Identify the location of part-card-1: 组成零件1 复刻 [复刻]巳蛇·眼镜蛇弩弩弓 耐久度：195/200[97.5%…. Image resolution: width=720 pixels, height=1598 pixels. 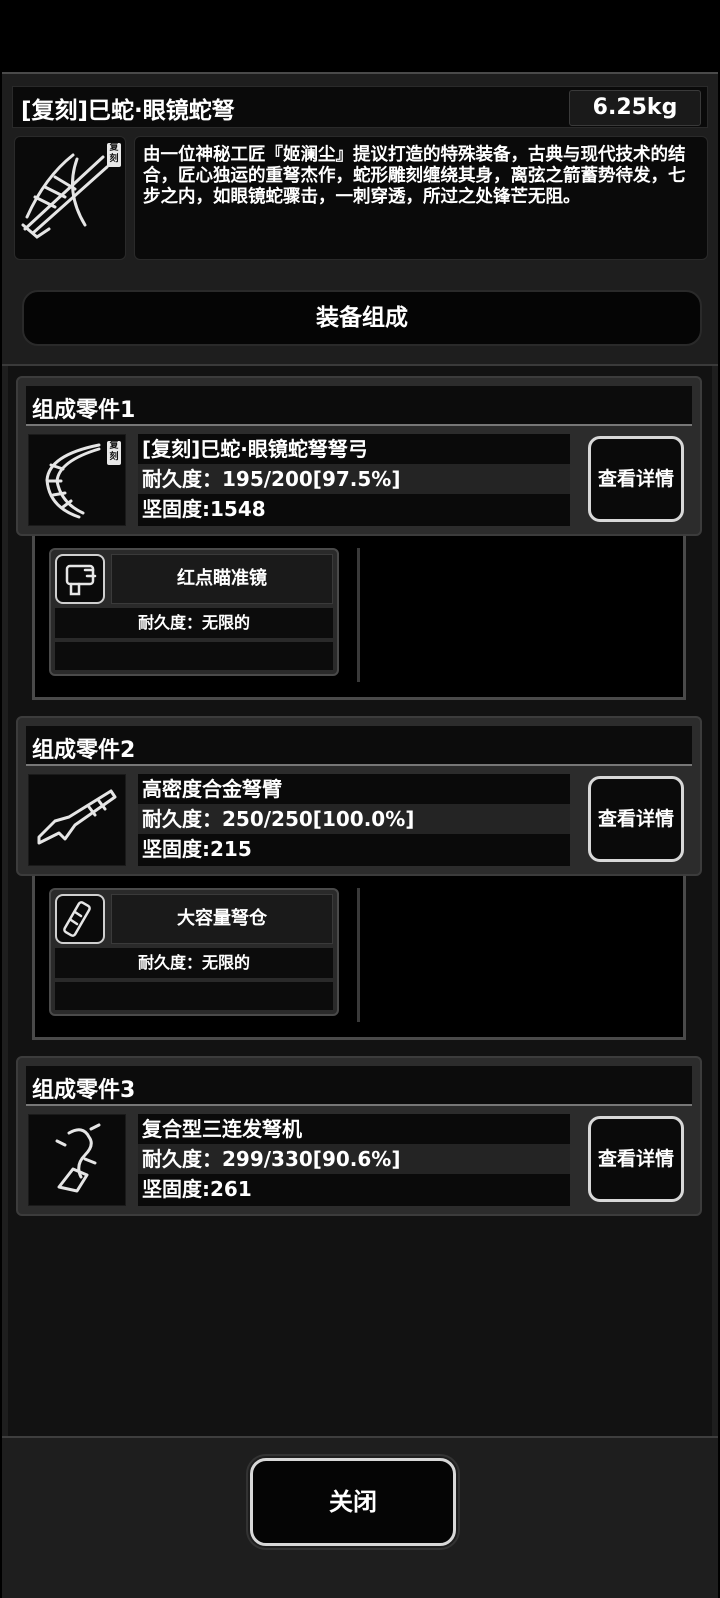
(359, 456).